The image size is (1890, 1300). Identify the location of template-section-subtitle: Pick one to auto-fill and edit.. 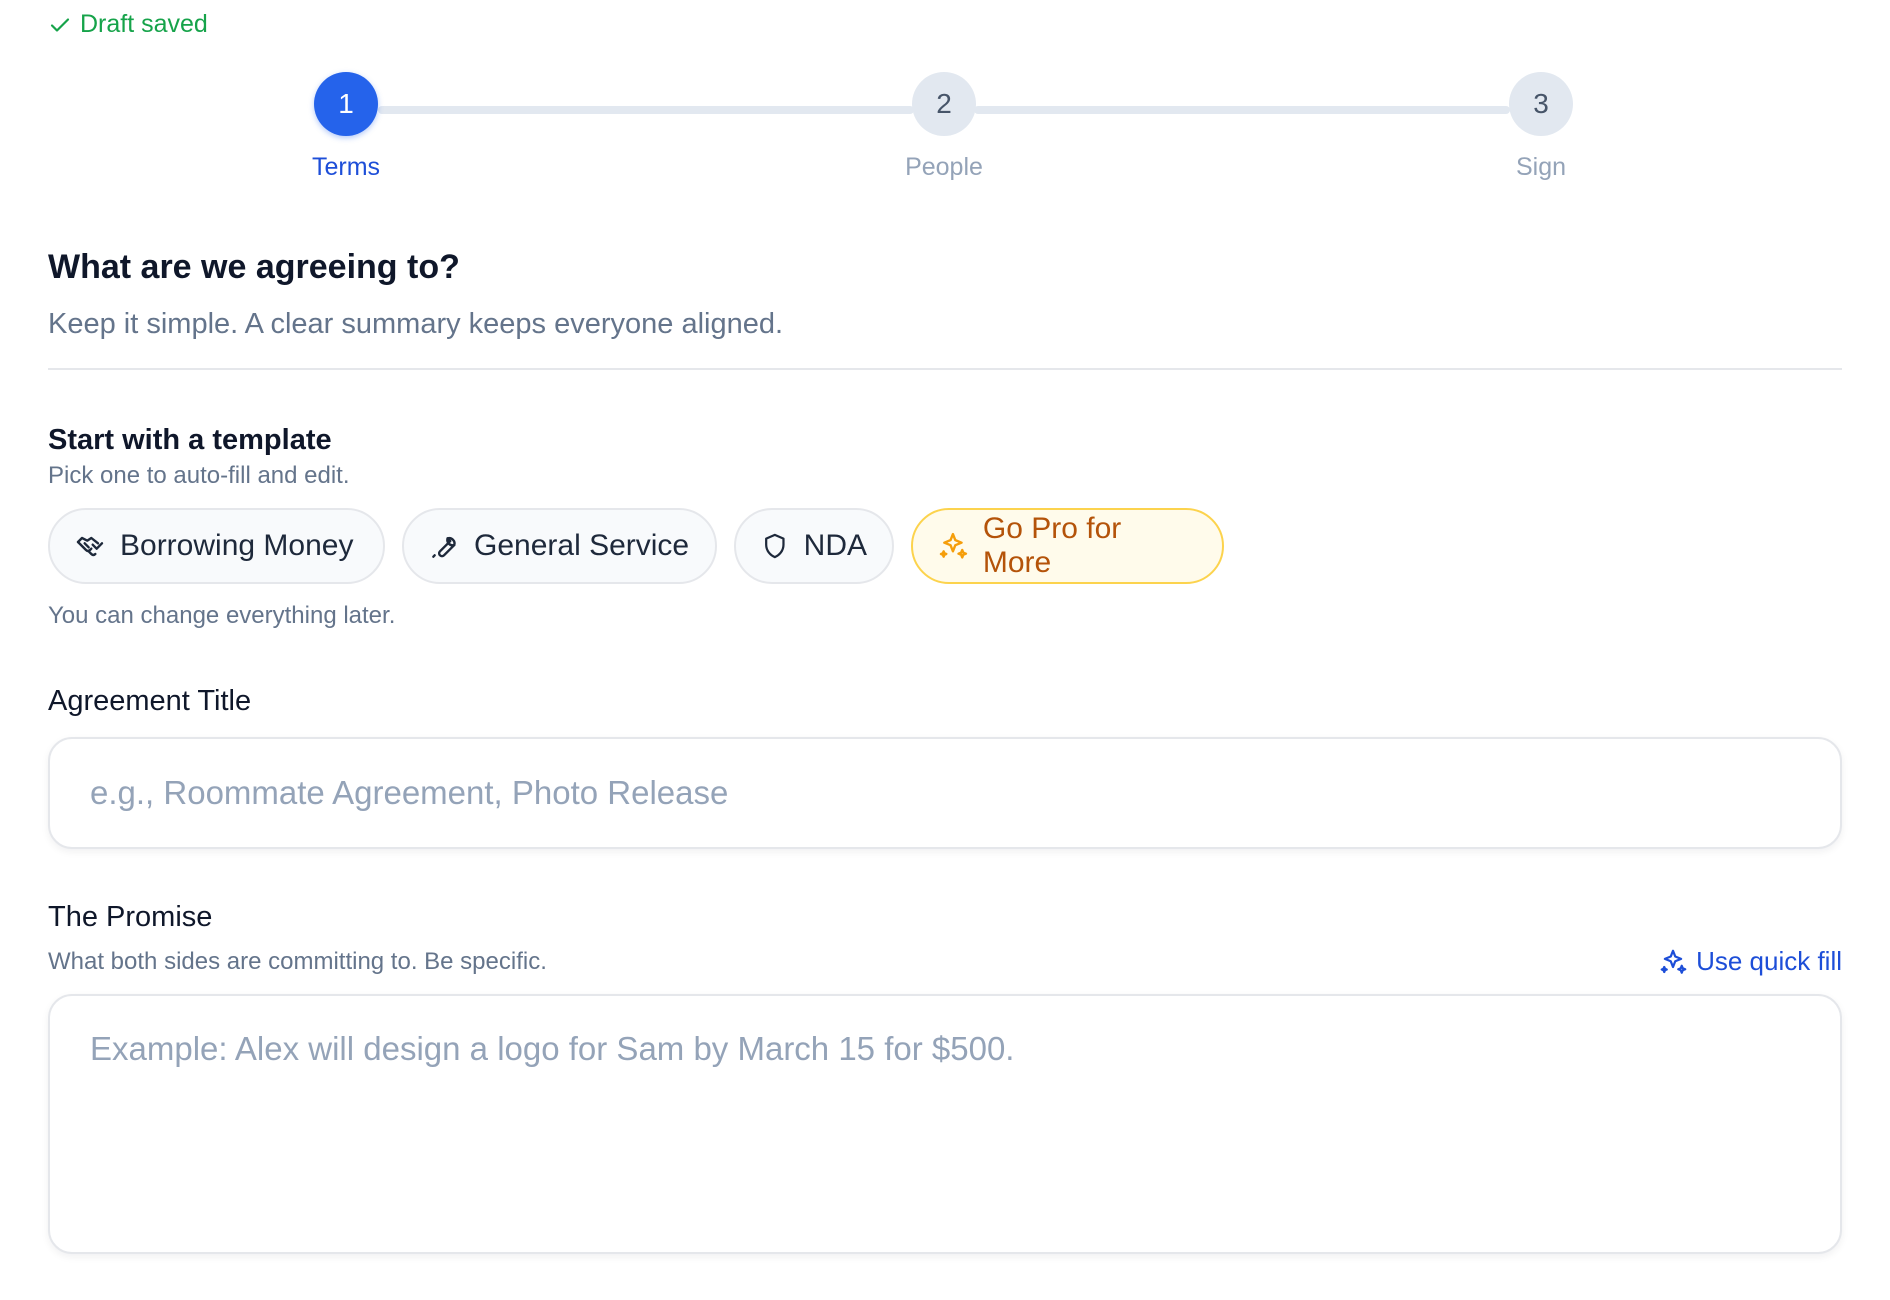
(199, 475).